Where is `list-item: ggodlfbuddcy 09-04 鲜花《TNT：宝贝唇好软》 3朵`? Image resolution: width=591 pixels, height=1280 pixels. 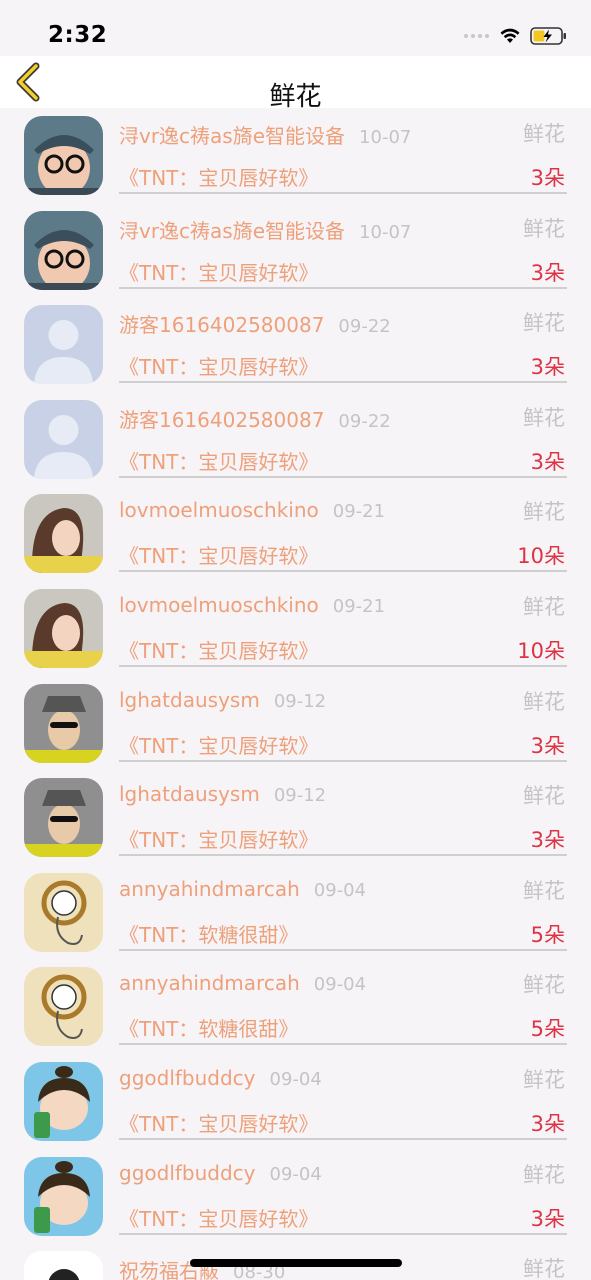 list-item: ggodlfbuddcy 09-04 鲜花《TNT：宝贝唇好软》 3朵 is located at coordinates (295, 1196).